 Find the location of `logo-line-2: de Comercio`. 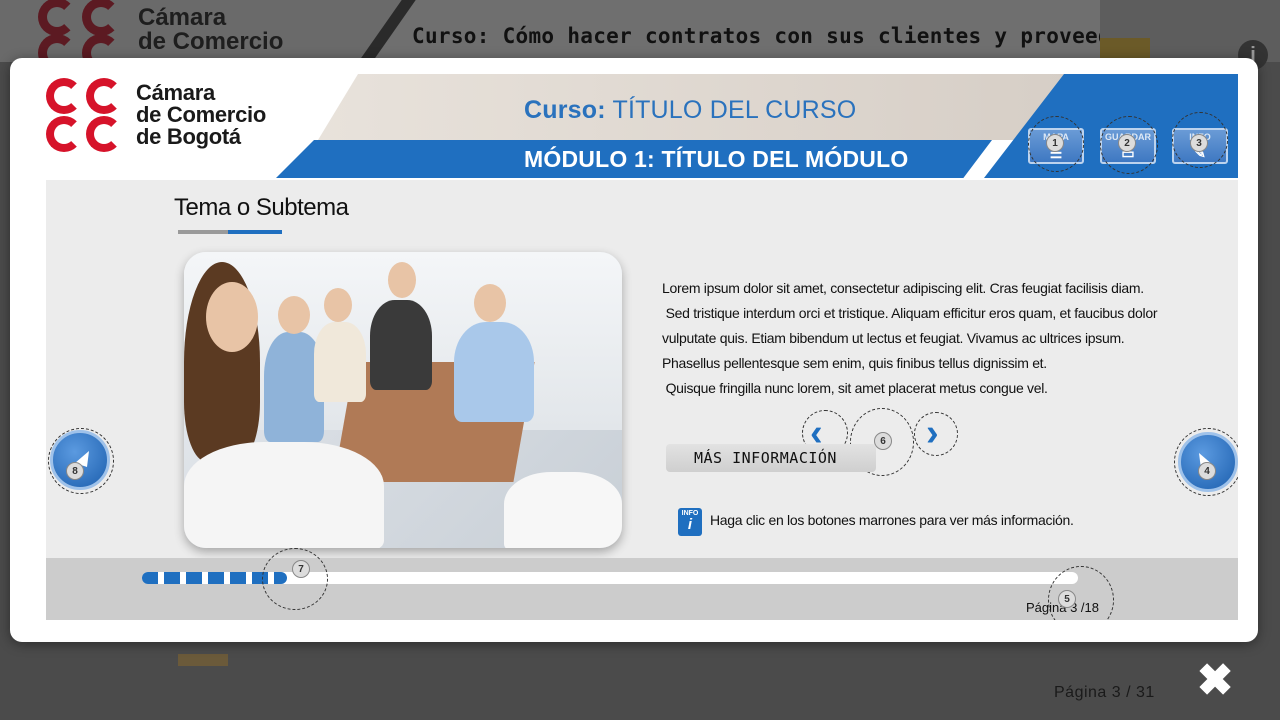

logo-line-2: de Comercio is located at coordinates (201, 114).